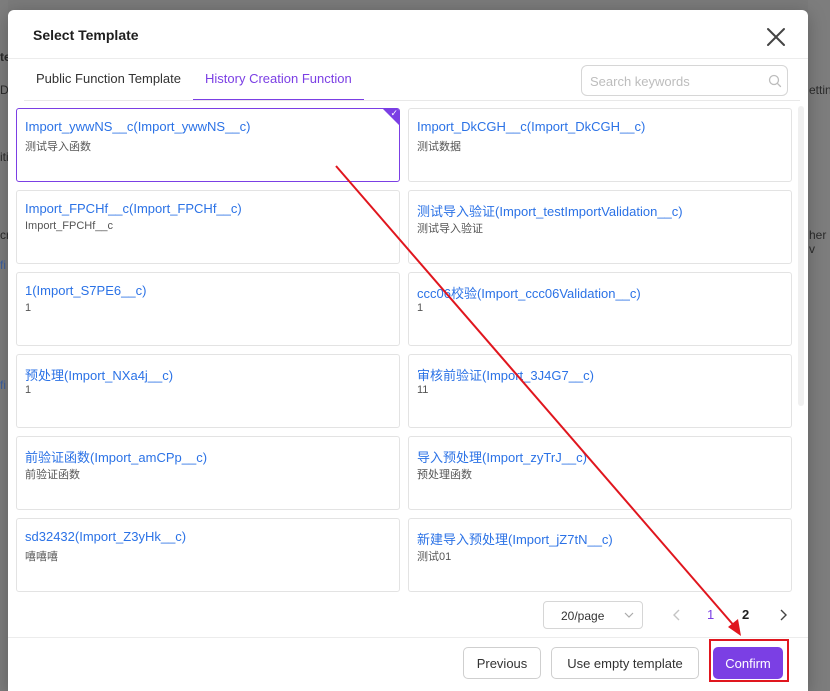 The width and height of the screenshot is (830, 691). Describe the element at coordinates (444, 475) in the screenshot. I see `template-card-desc: 预处理函数` at that location.